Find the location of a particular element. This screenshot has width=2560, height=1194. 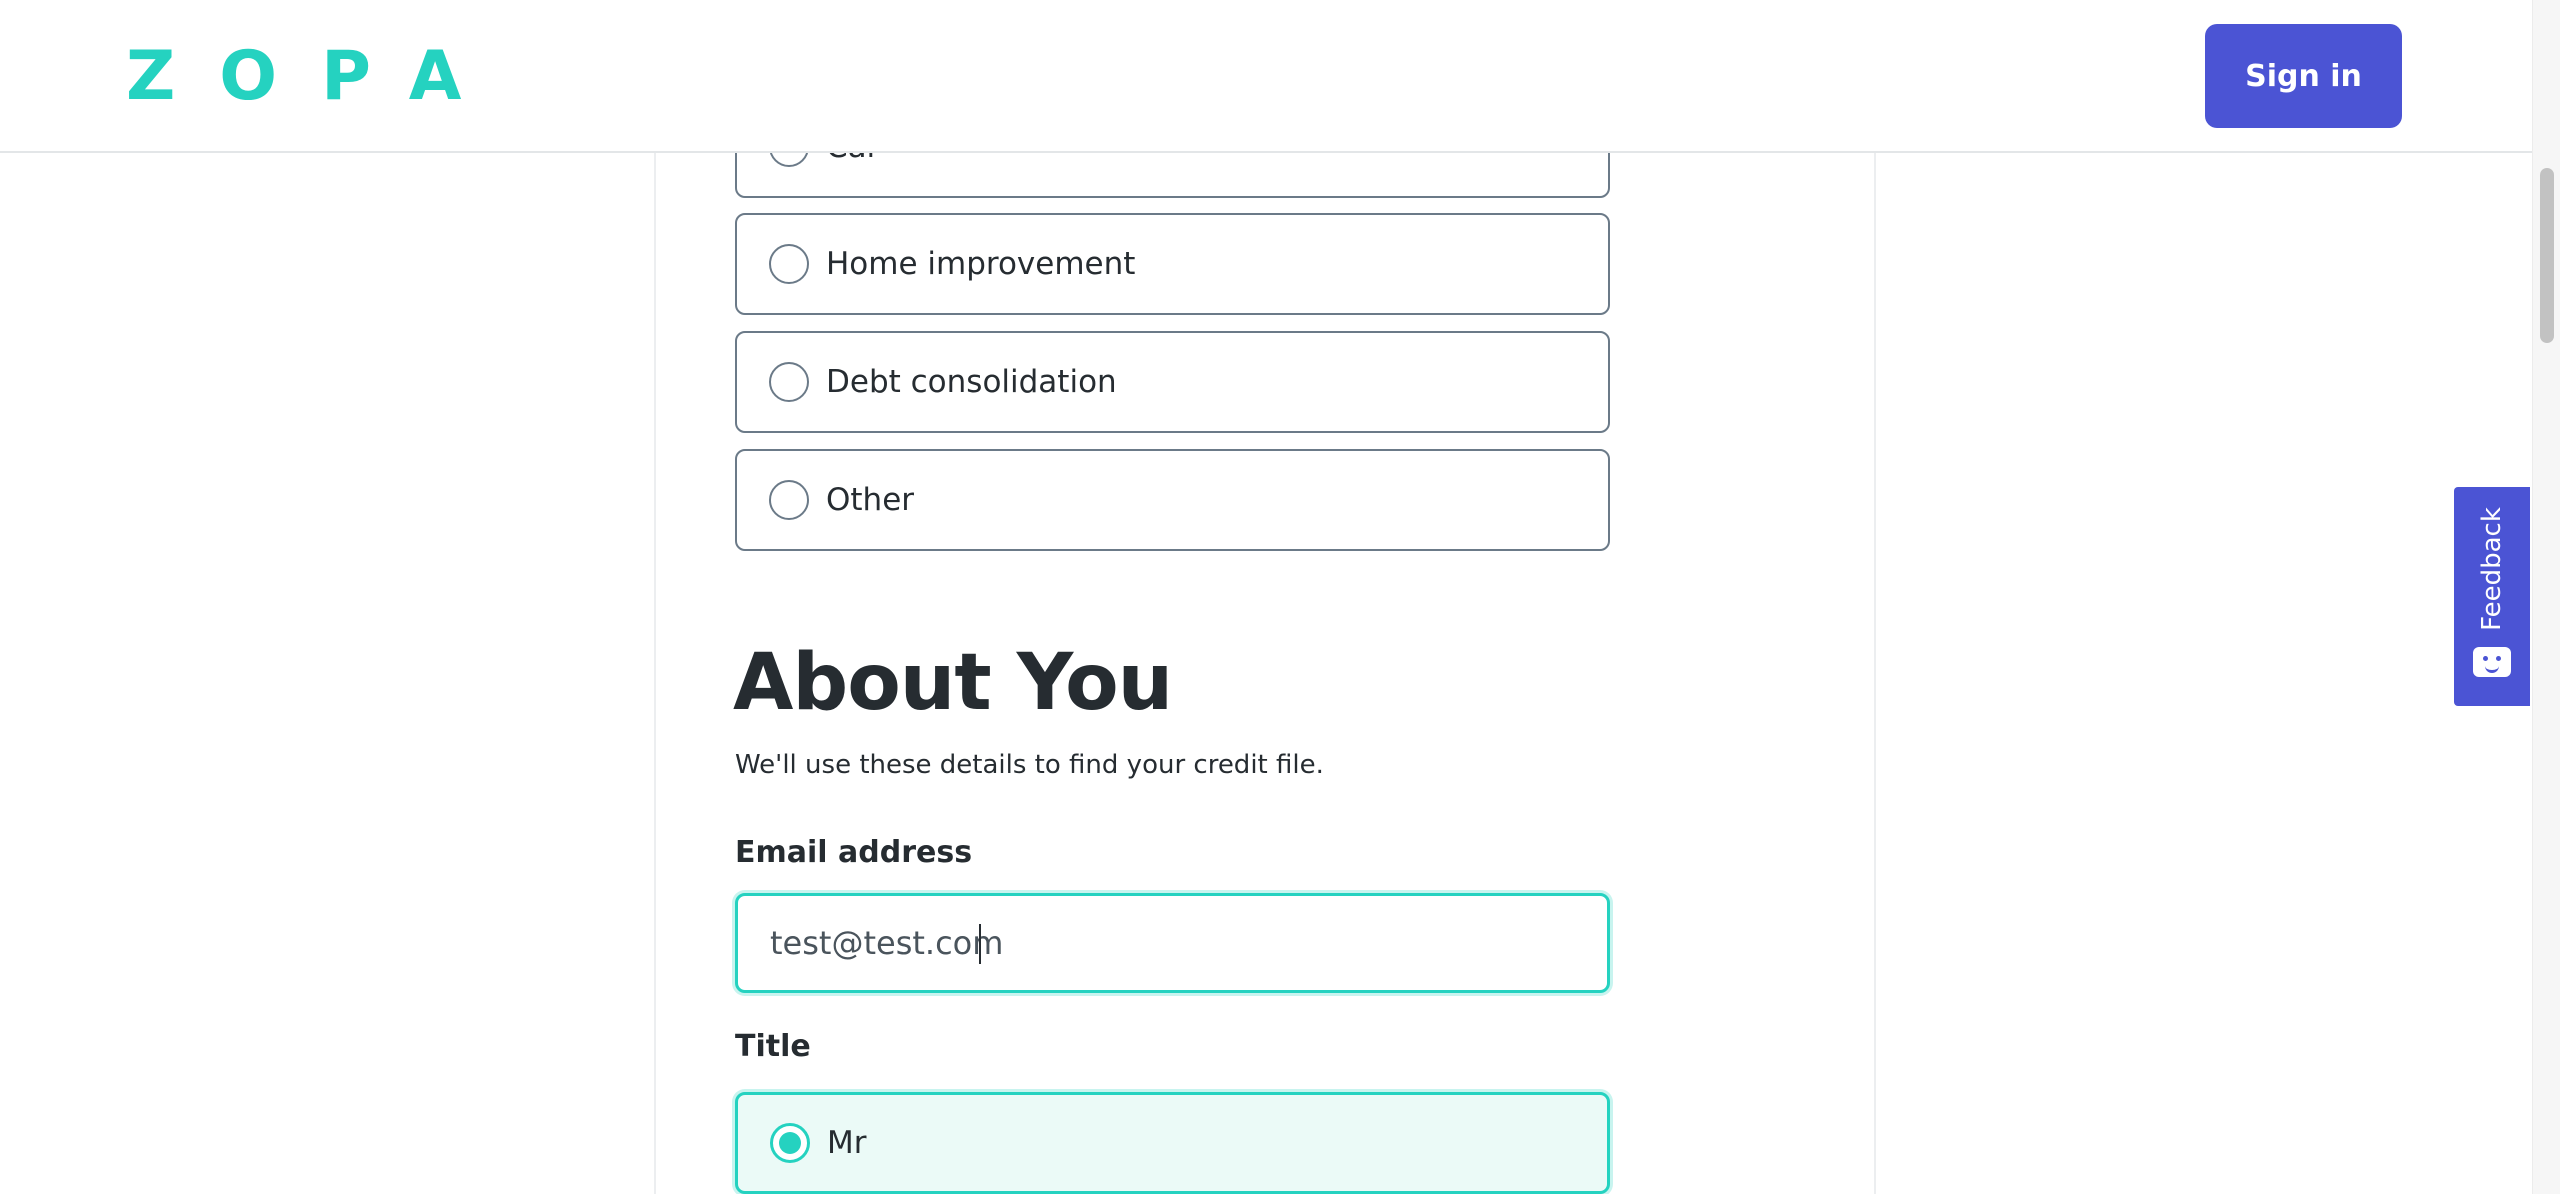

purpose-option-home-improvement: Home improvement is located at coordinates (1172, 264).